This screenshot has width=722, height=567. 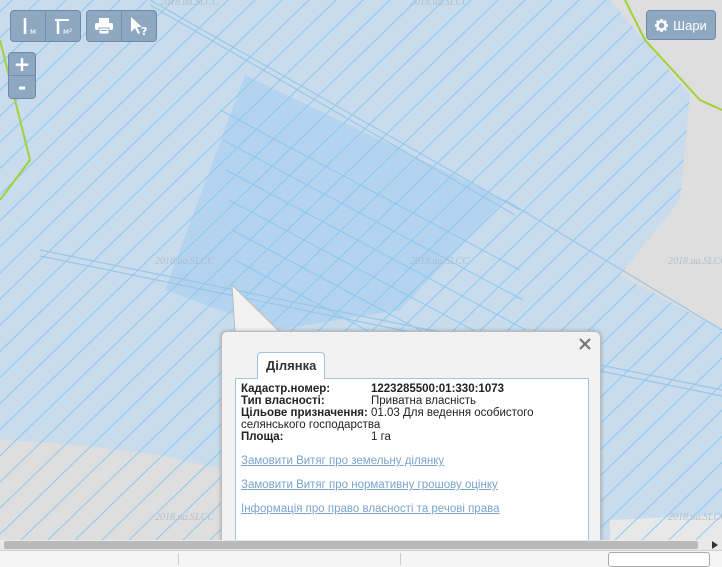 I want to click on measure-area-button: м², so click(x=63, y=26).